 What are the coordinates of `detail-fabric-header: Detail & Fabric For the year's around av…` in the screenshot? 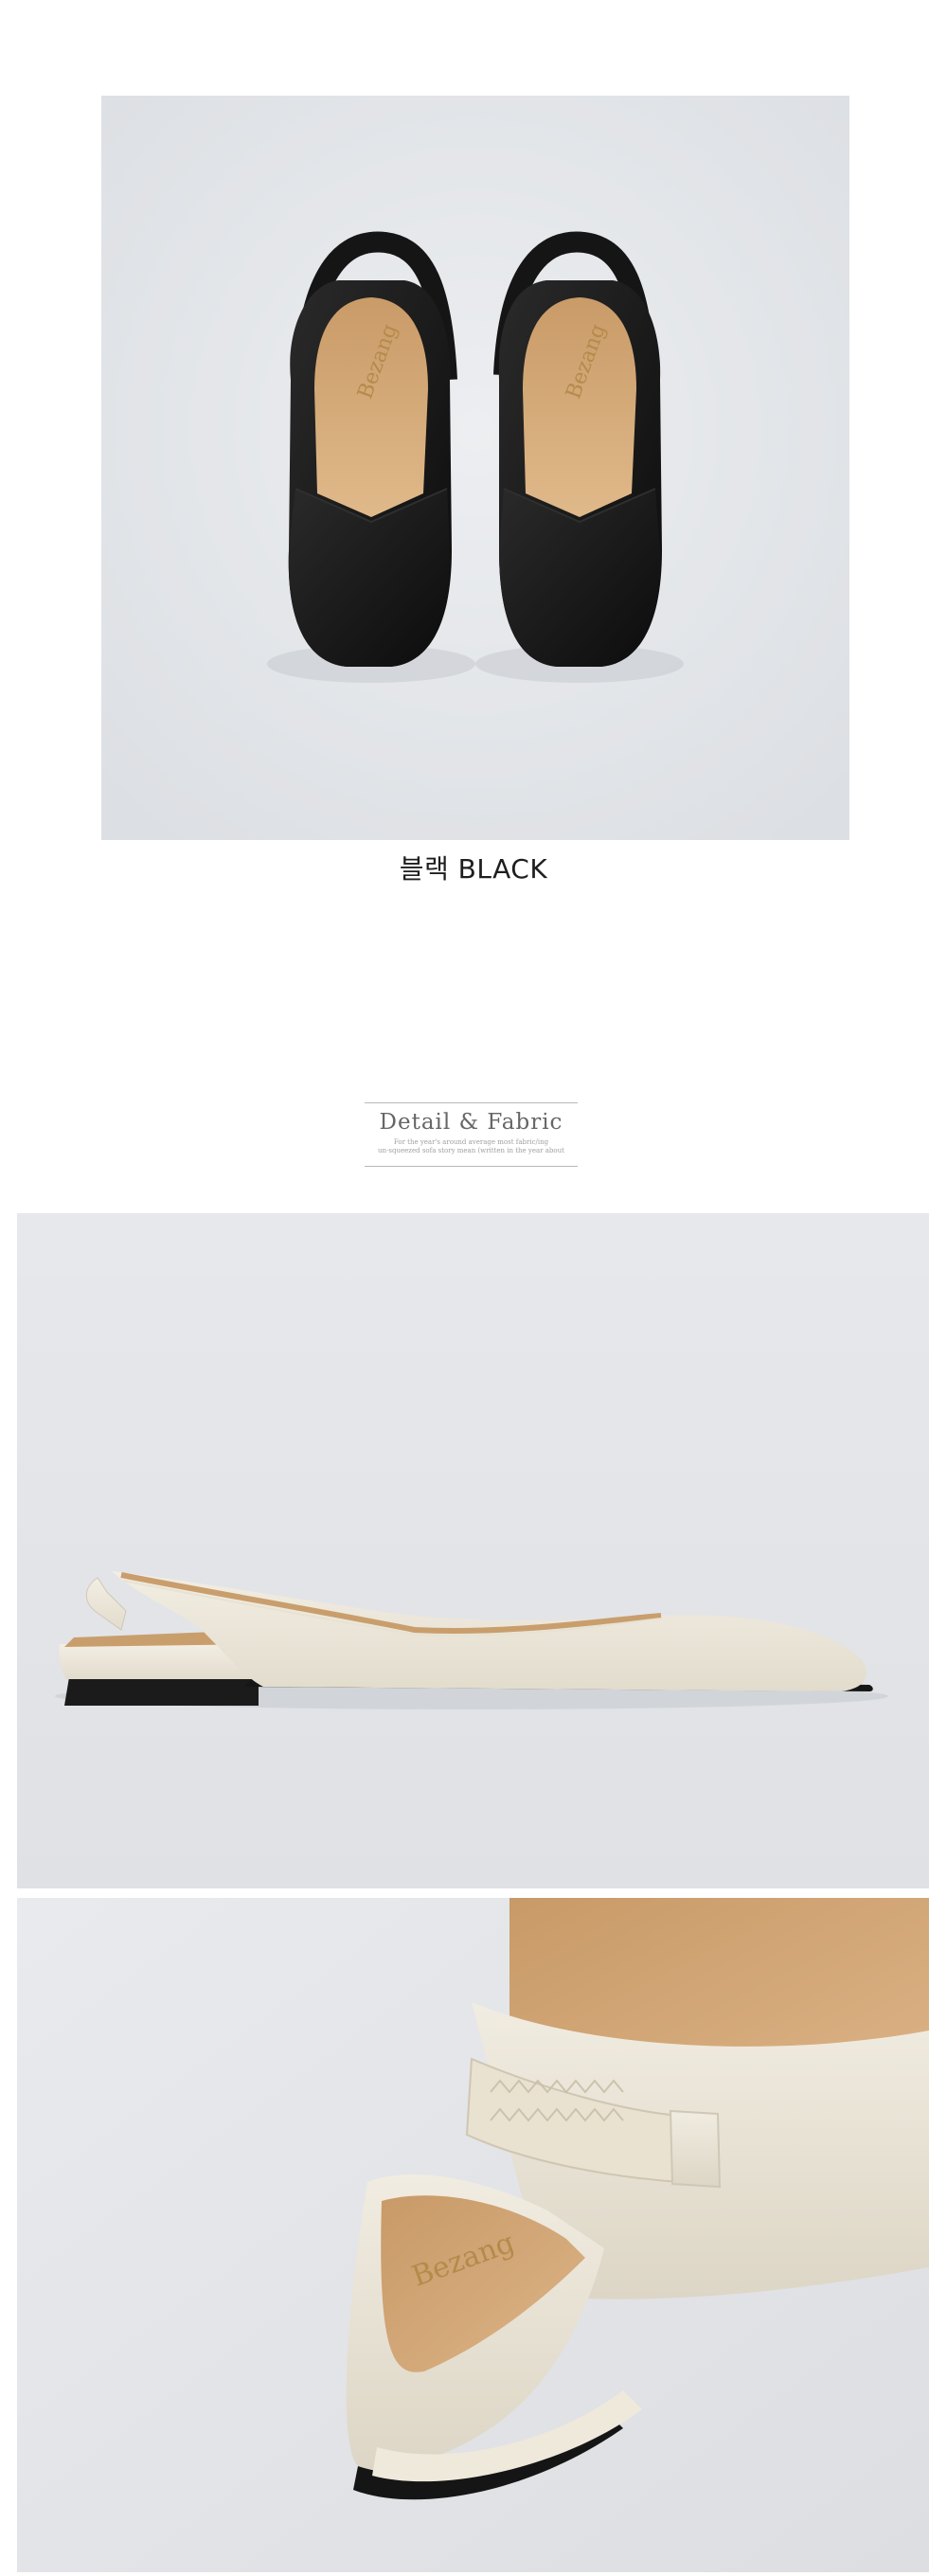 It's located at (471, 1134).